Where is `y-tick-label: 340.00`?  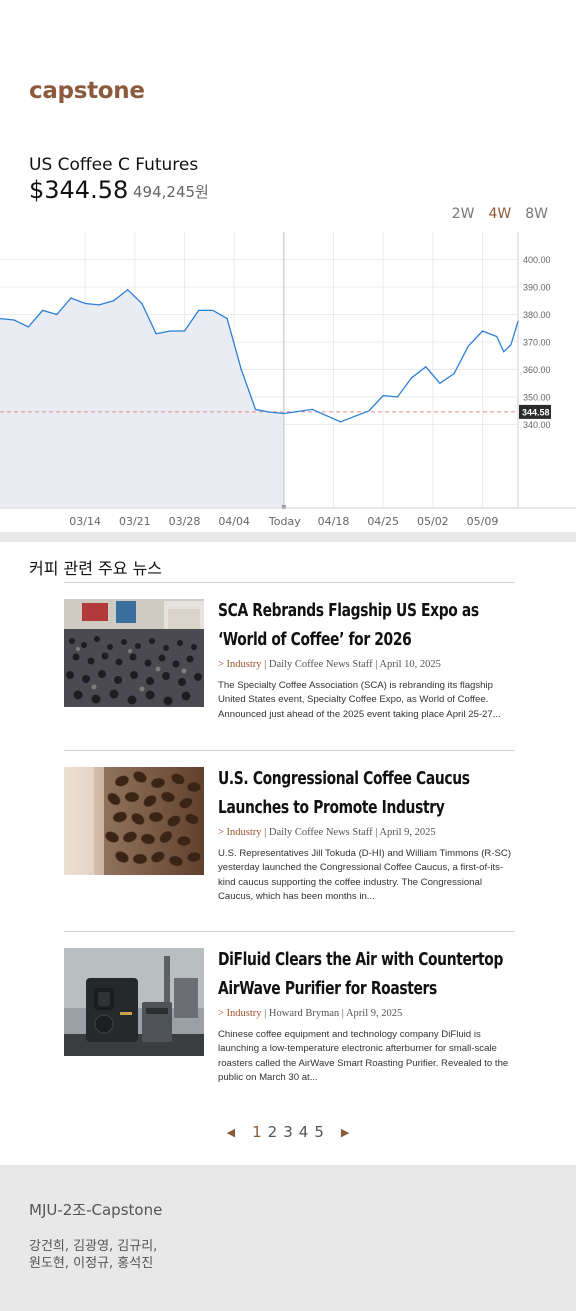 y-tick-label: 340.00 is located at coordinates (537, 425).